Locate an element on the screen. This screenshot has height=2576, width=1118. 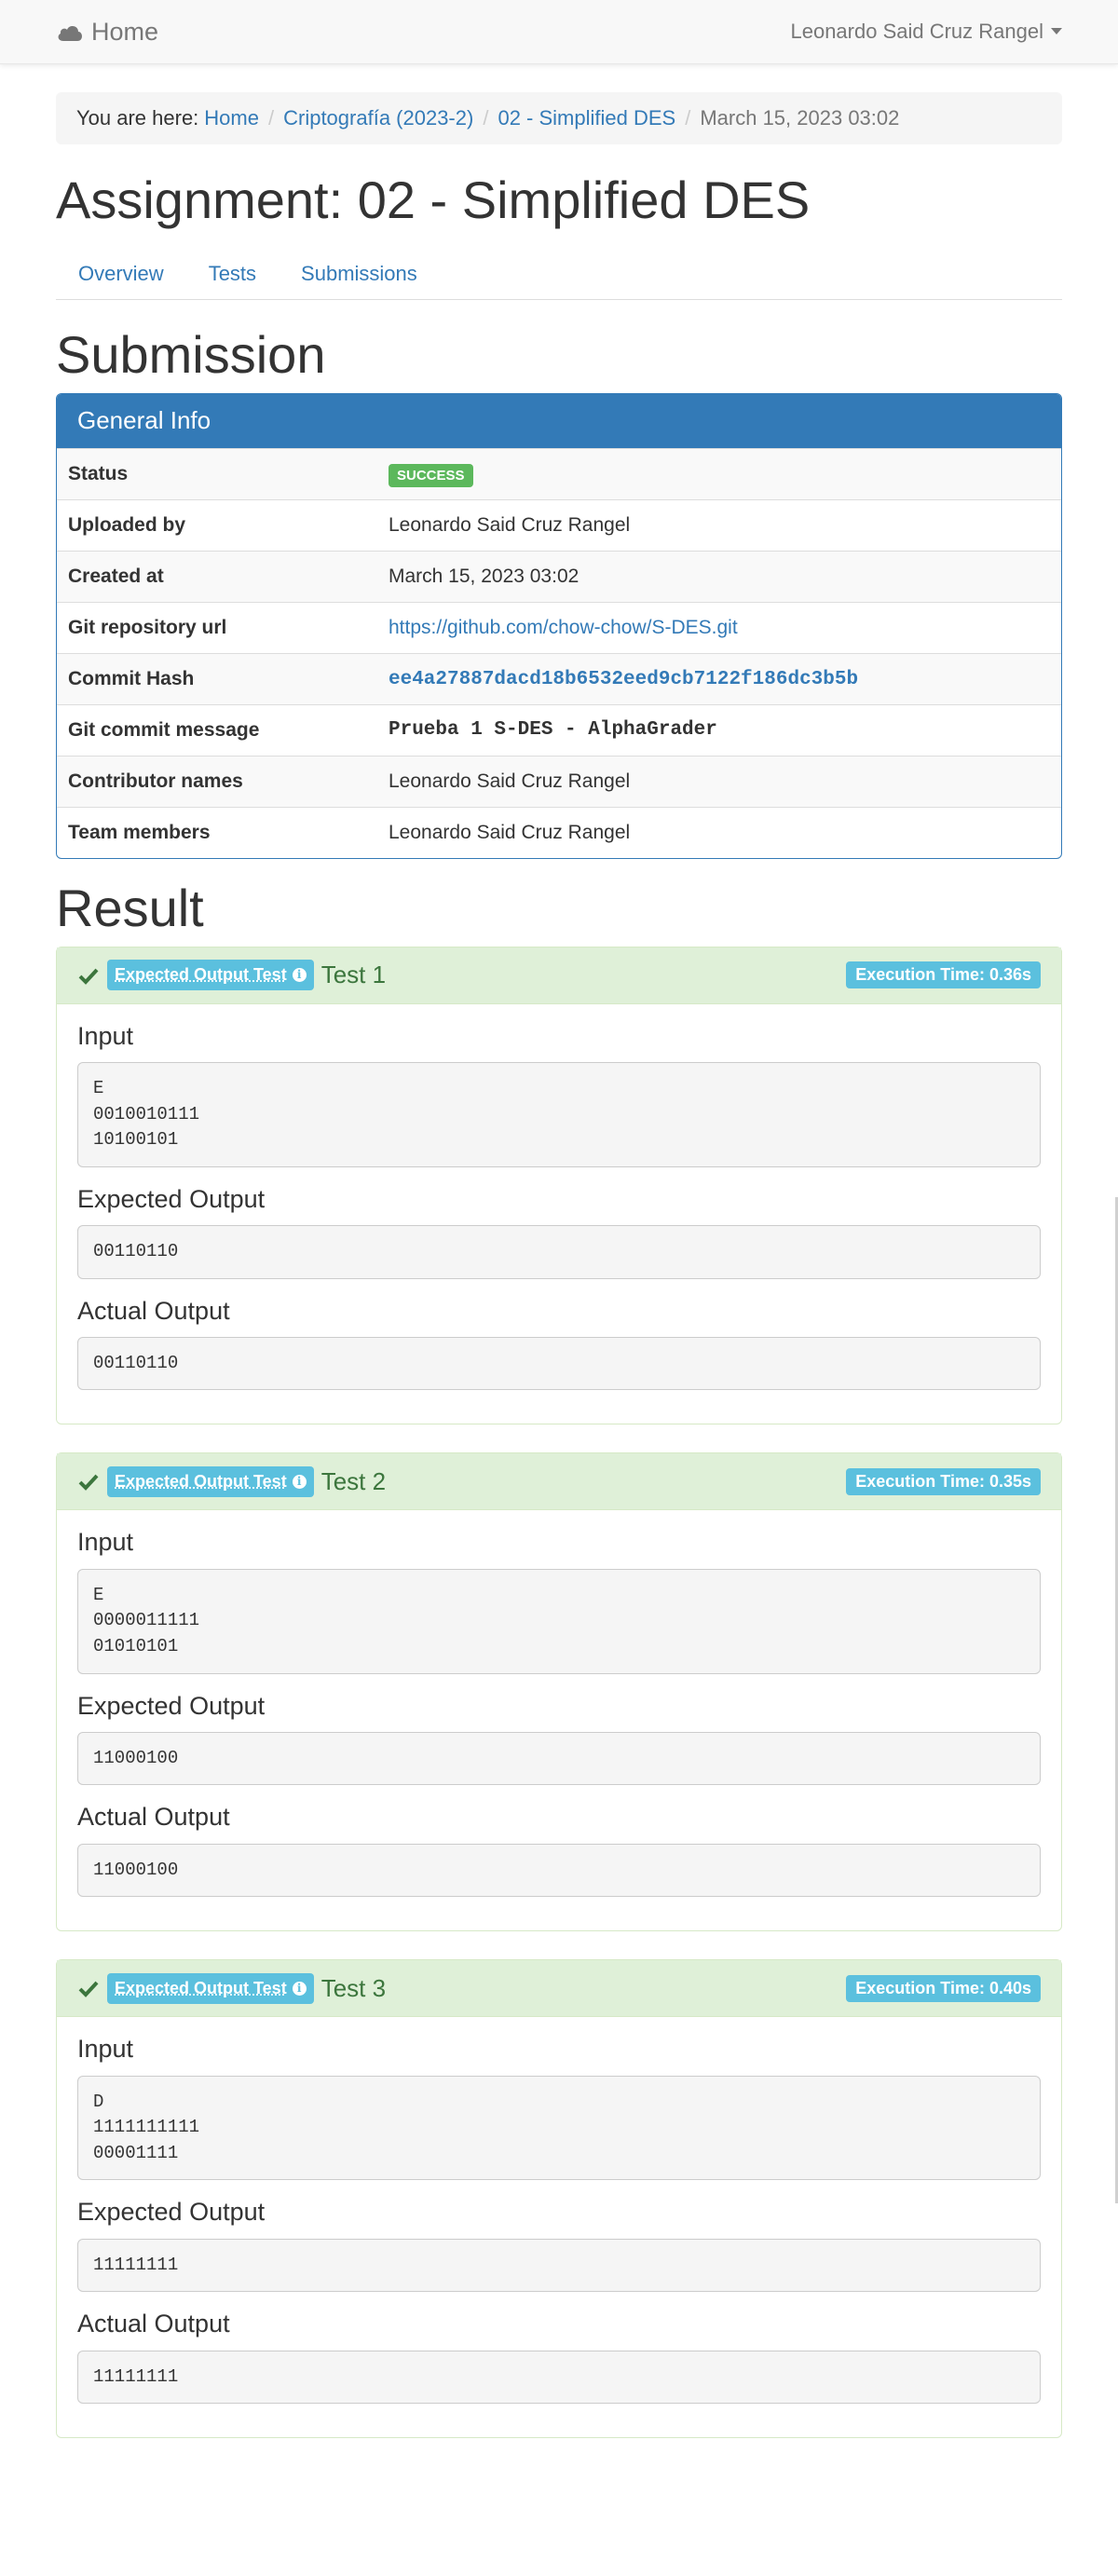
input-block: D 1111111111 00001111 is located at coordinates (559, 2128).